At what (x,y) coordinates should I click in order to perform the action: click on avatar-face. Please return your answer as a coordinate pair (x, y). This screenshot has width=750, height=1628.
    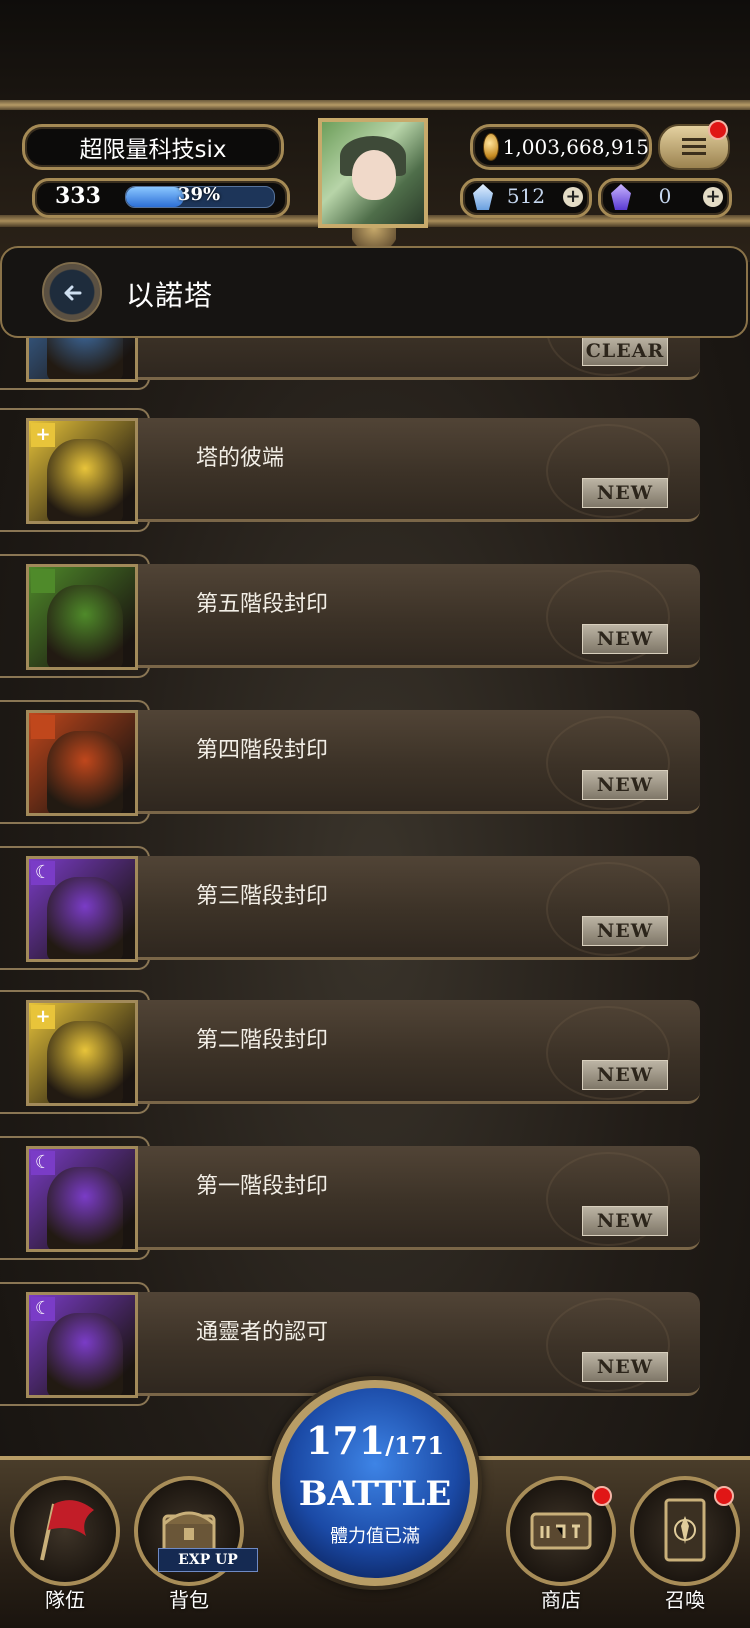
    Looking at the image, I should click on (374, 175).